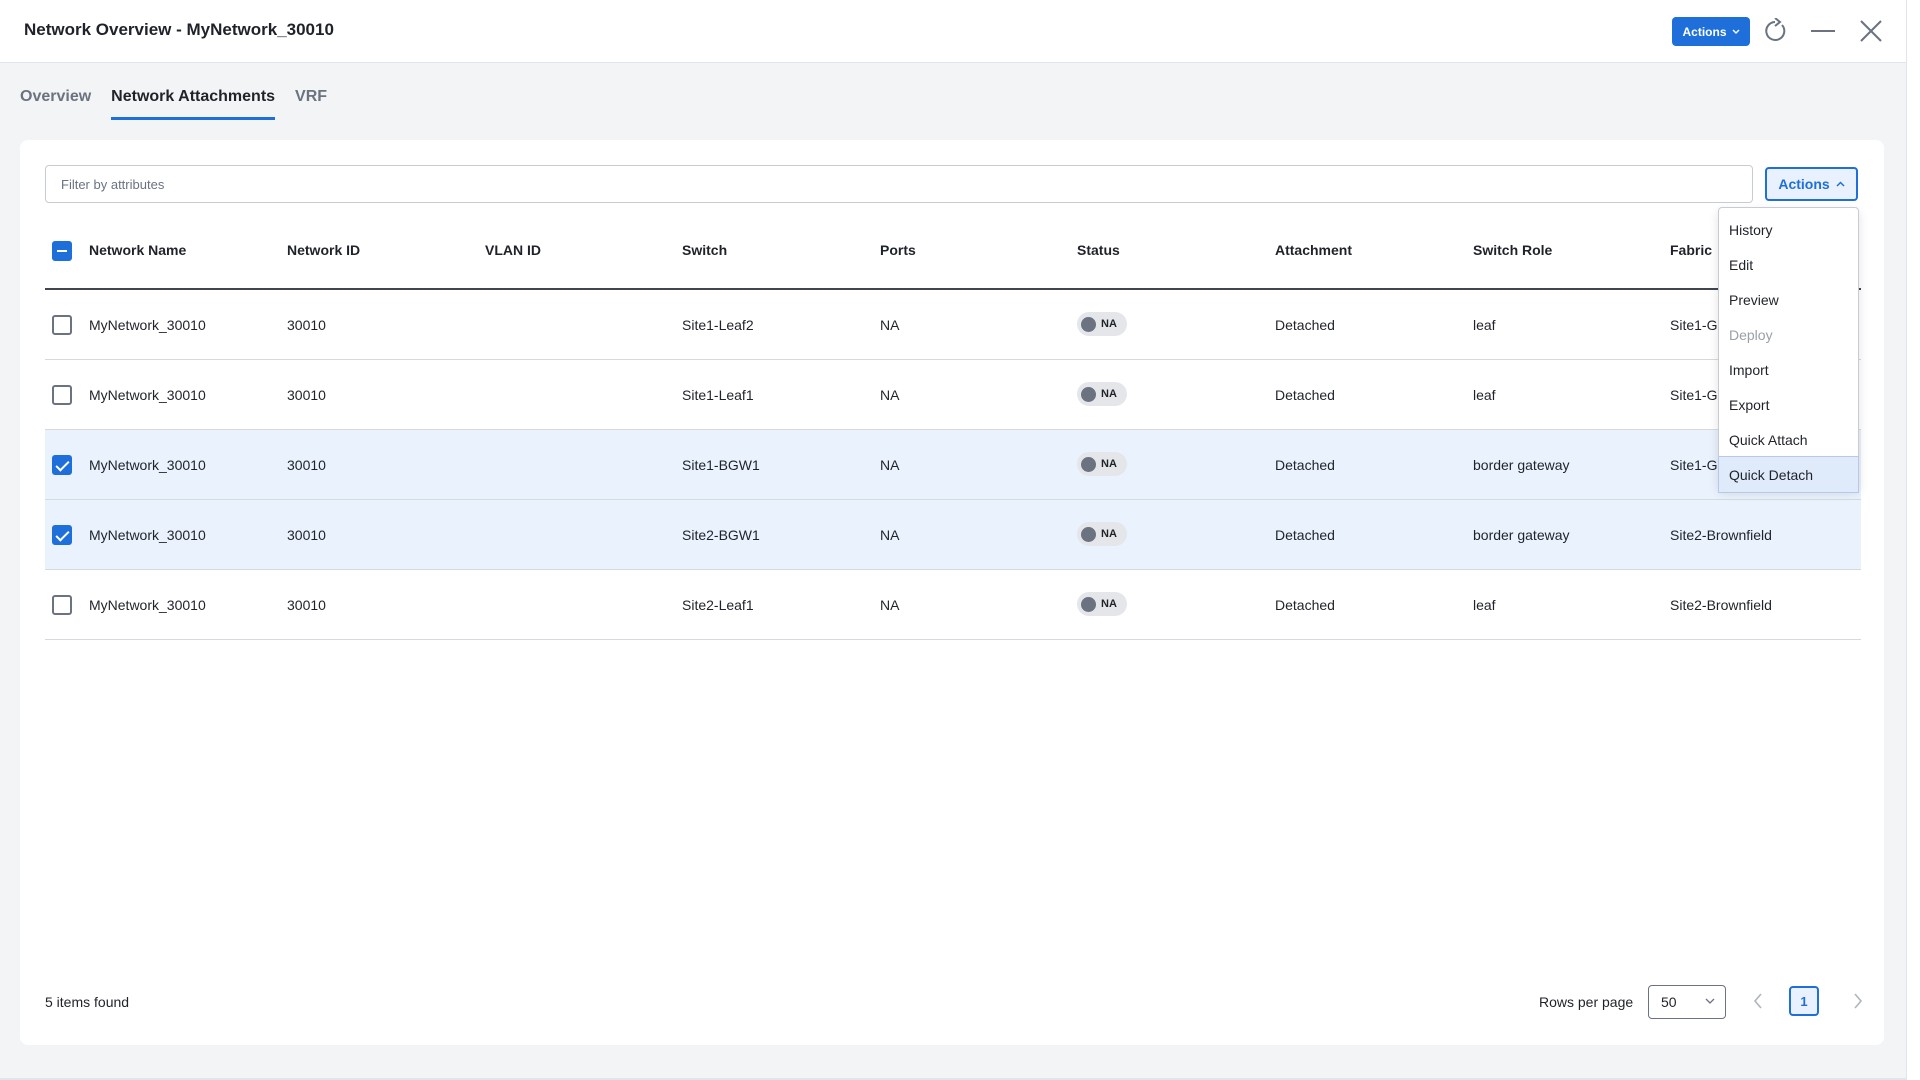 The width and height of the screenshot is (1920, 1080). Describe the element at coordinates (1858, 1002) in the screenshot. I see `chevron-right-icon` at that location.